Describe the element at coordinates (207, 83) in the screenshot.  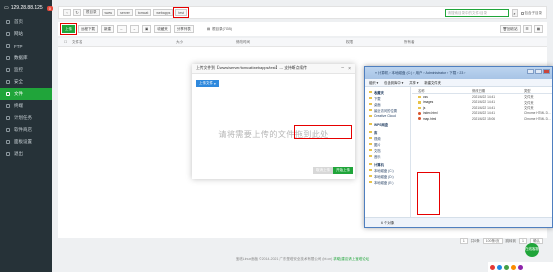
I see `upload-files-tab: 上传文件 ▾` at that location.